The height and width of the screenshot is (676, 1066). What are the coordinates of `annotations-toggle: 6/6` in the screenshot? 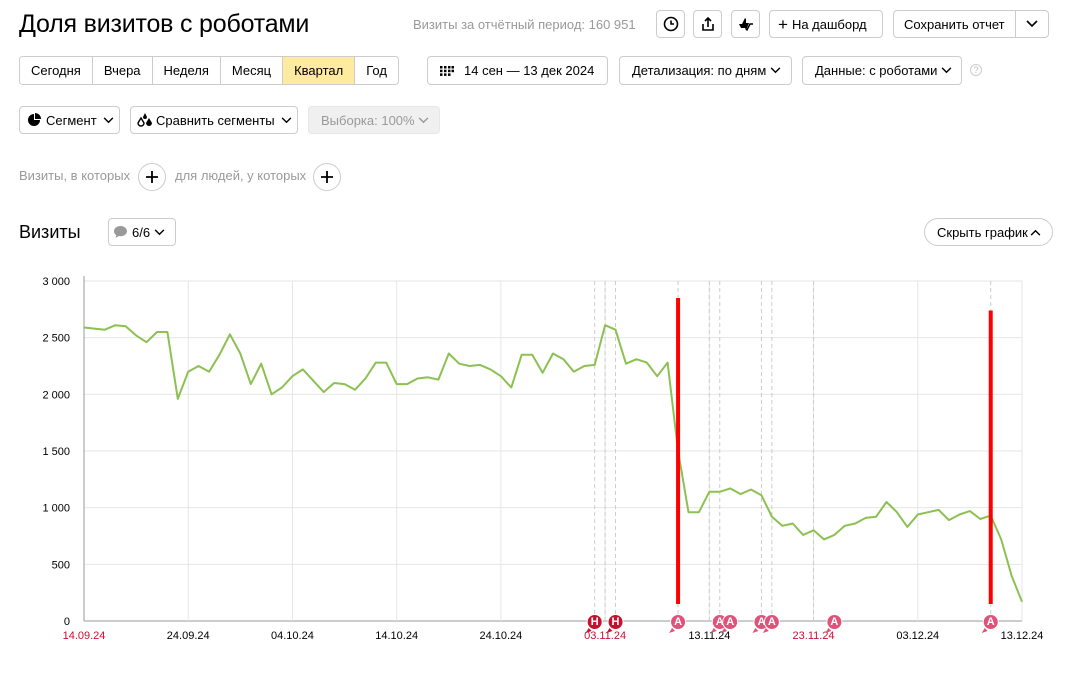 It's located at (142, 232).